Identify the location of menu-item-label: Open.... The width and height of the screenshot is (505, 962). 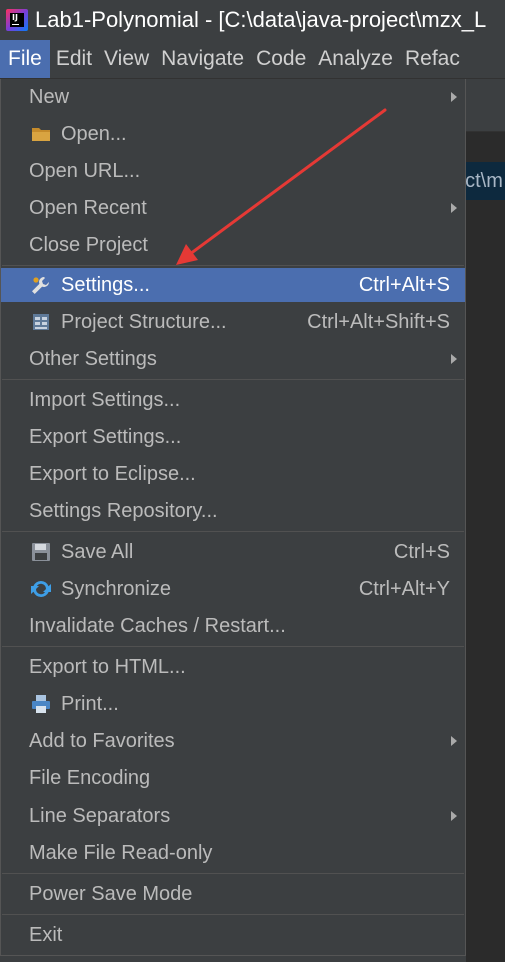
(94, 134).